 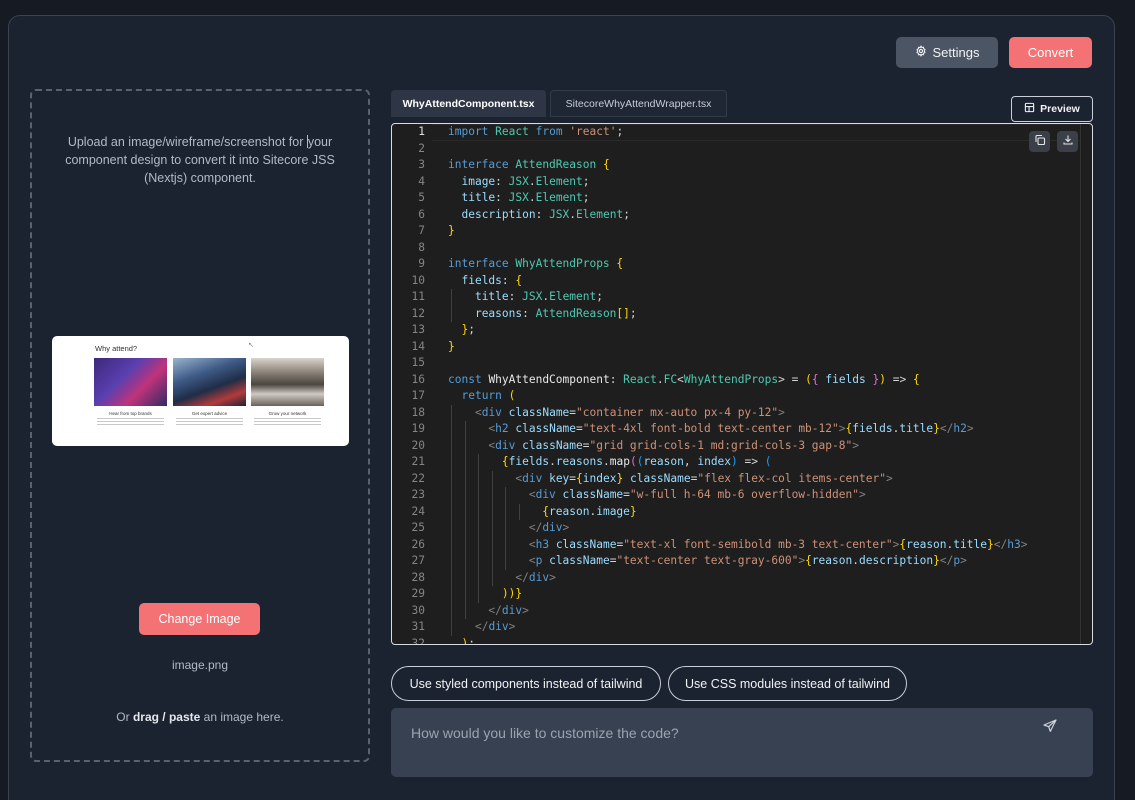 What do you see at coordinates (418, 445) in the screenshot?
I see `line-number: 20` at bounding box center [418, 445].